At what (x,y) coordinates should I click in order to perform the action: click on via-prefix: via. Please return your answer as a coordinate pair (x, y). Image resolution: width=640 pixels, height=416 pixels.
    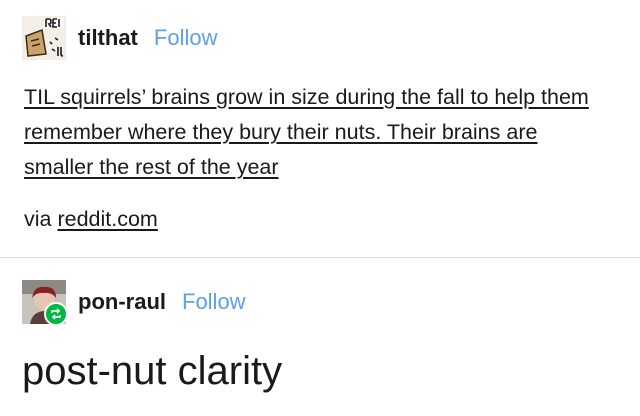
    Looking at the image, I should click on (41, 219).